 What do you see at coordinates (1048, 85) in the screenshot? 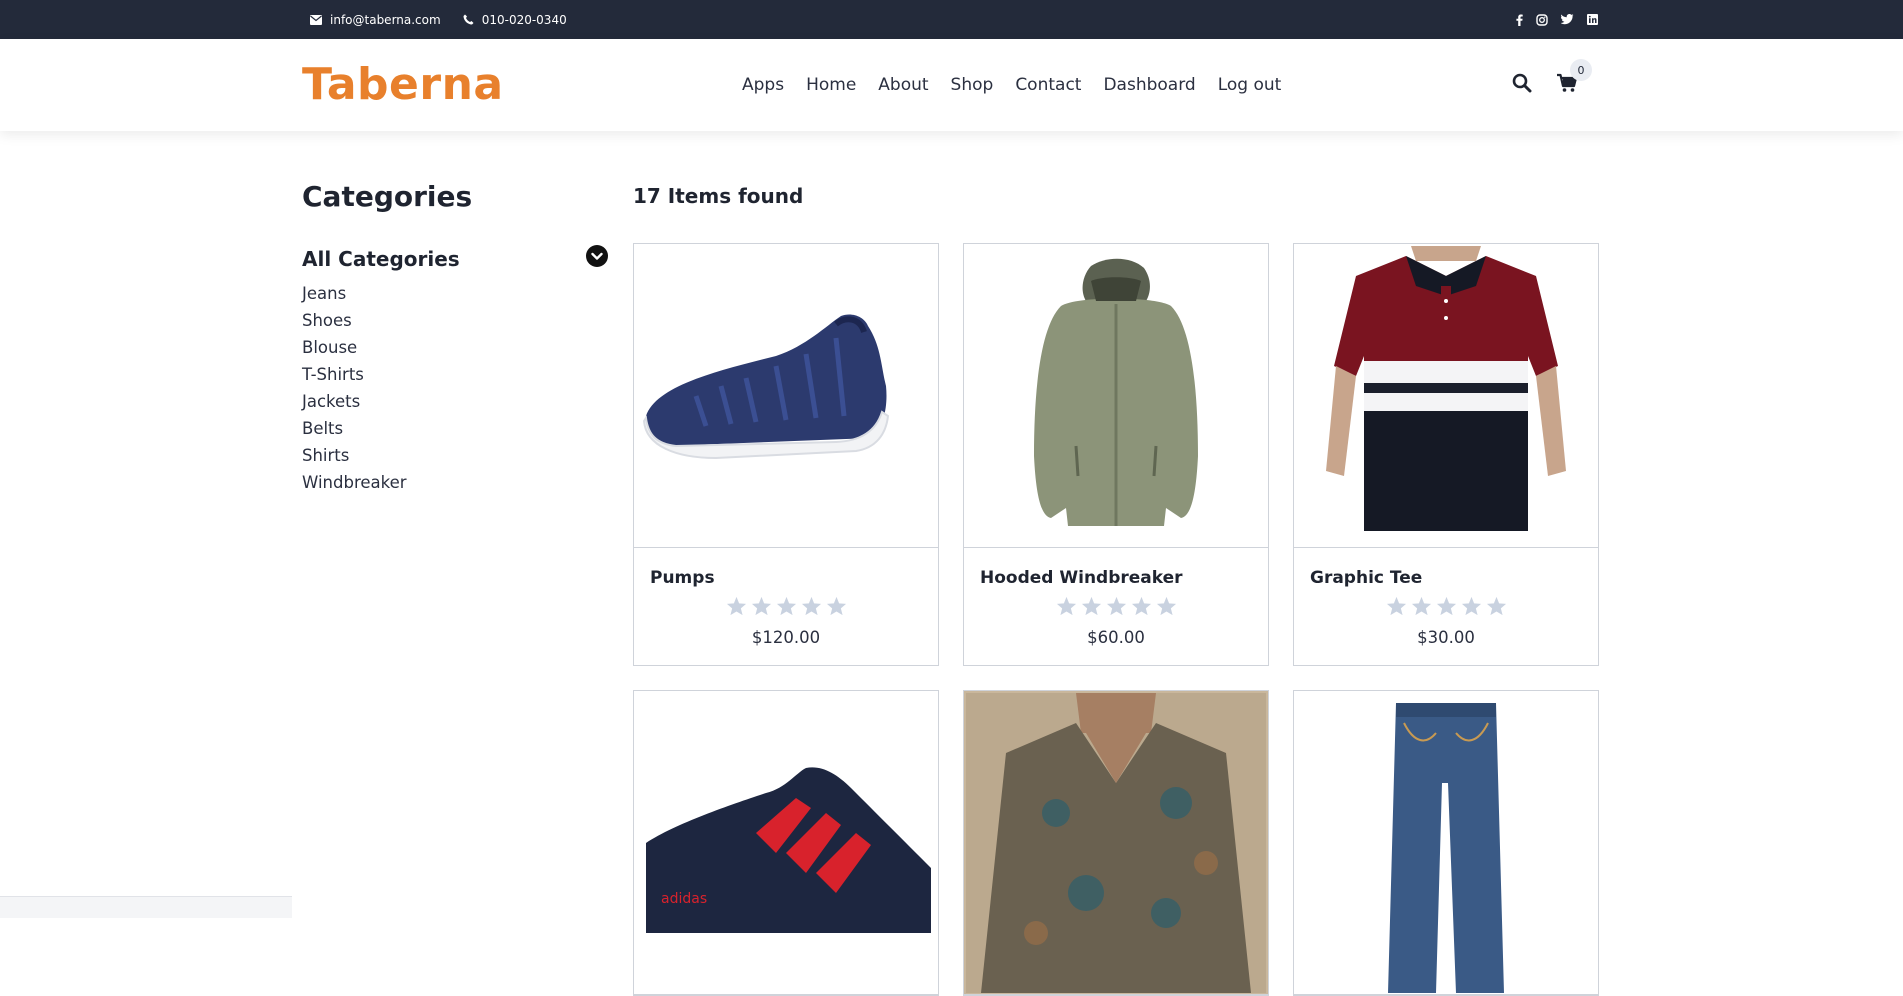
I see `nav-contact: Contact` at bounding box center [1048, 85].